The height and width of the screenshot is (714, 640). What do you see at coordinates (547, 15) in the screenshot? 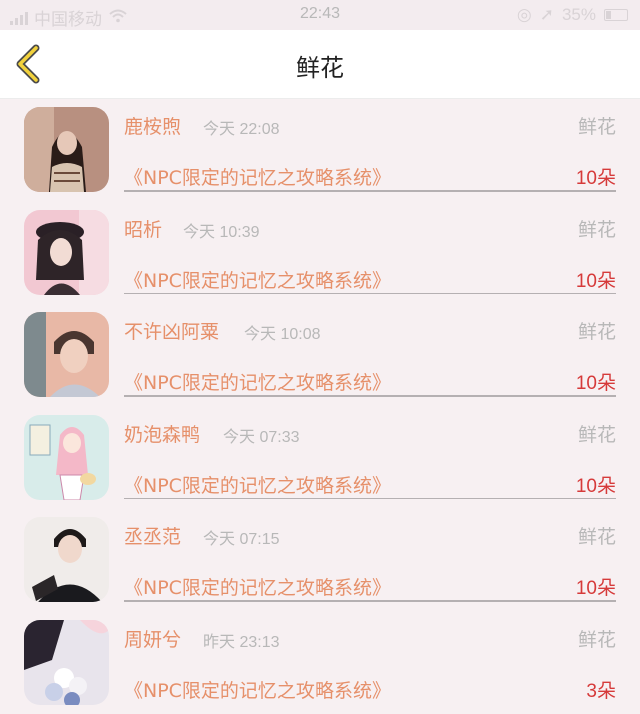
I see `location-icon: ➚` at bounding box center [547, 15].